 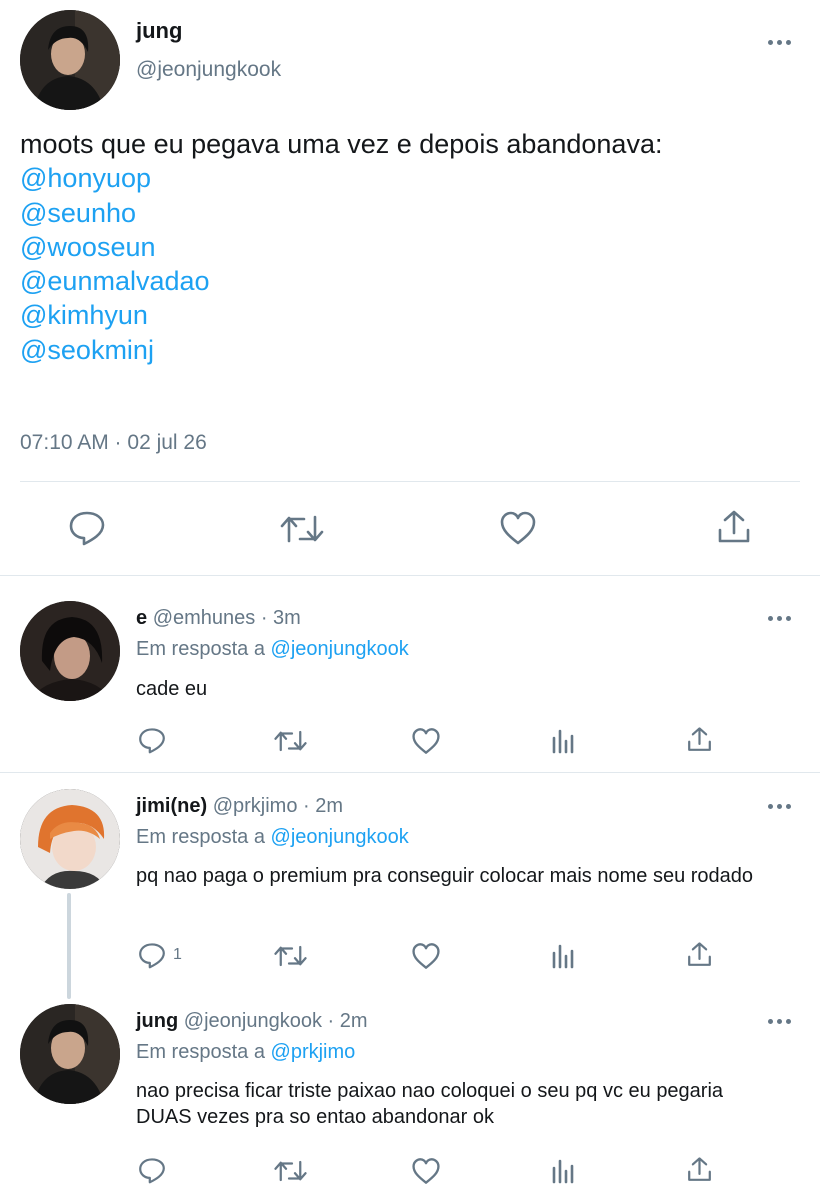 What do you see at coordinates (177, 954) in the screenshot?
I see `reply-count: 1` at bounding box center [177, 954].